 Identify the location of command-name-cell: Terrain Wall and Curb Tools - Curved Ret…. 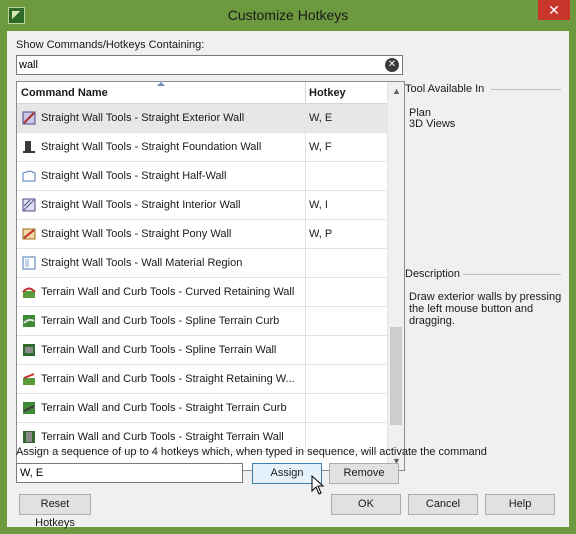
(168, 292).